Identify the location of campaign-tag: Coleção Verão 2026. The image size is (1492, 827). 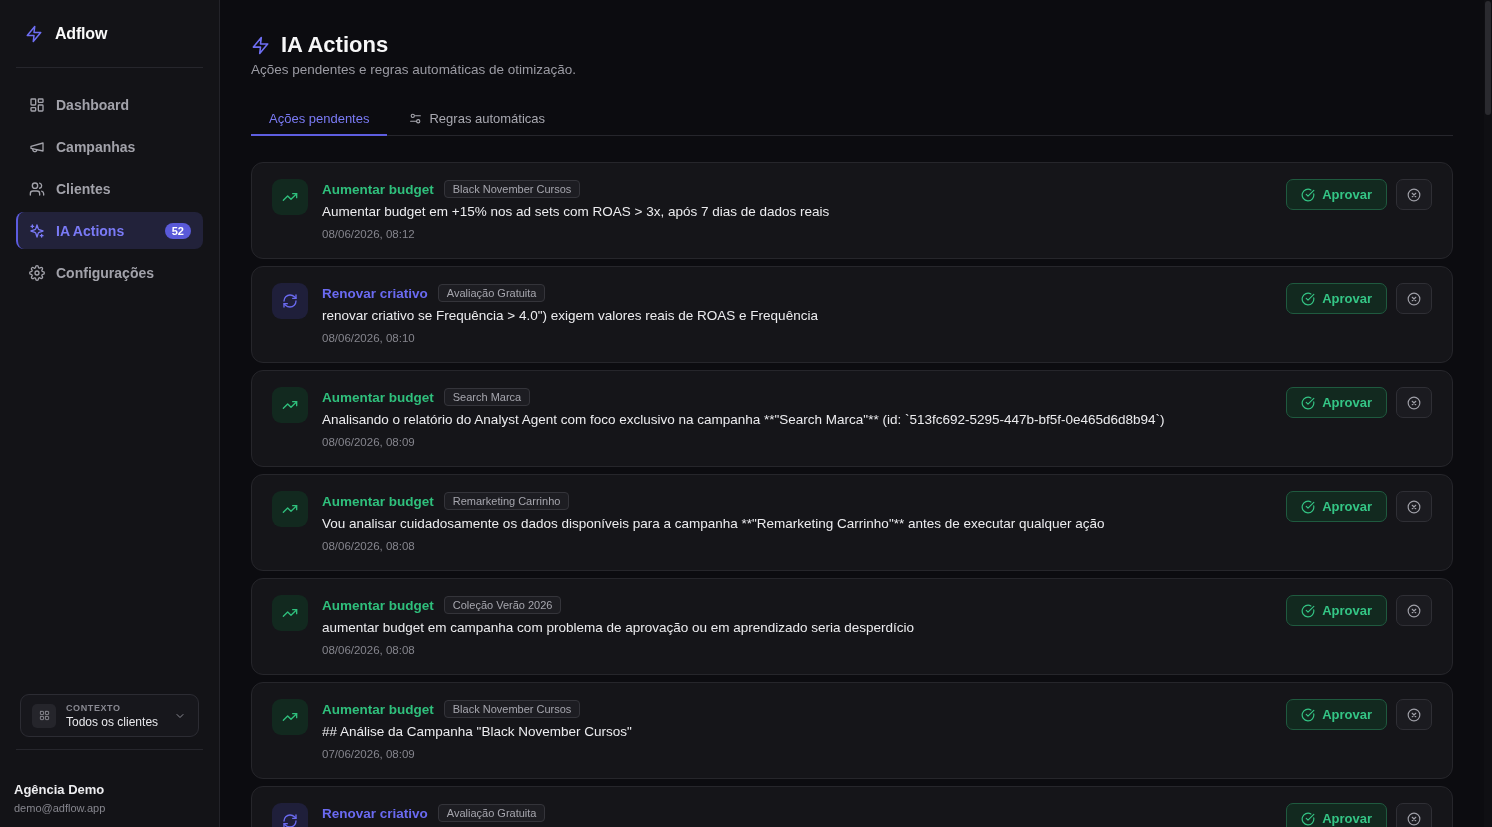
(502, 605).